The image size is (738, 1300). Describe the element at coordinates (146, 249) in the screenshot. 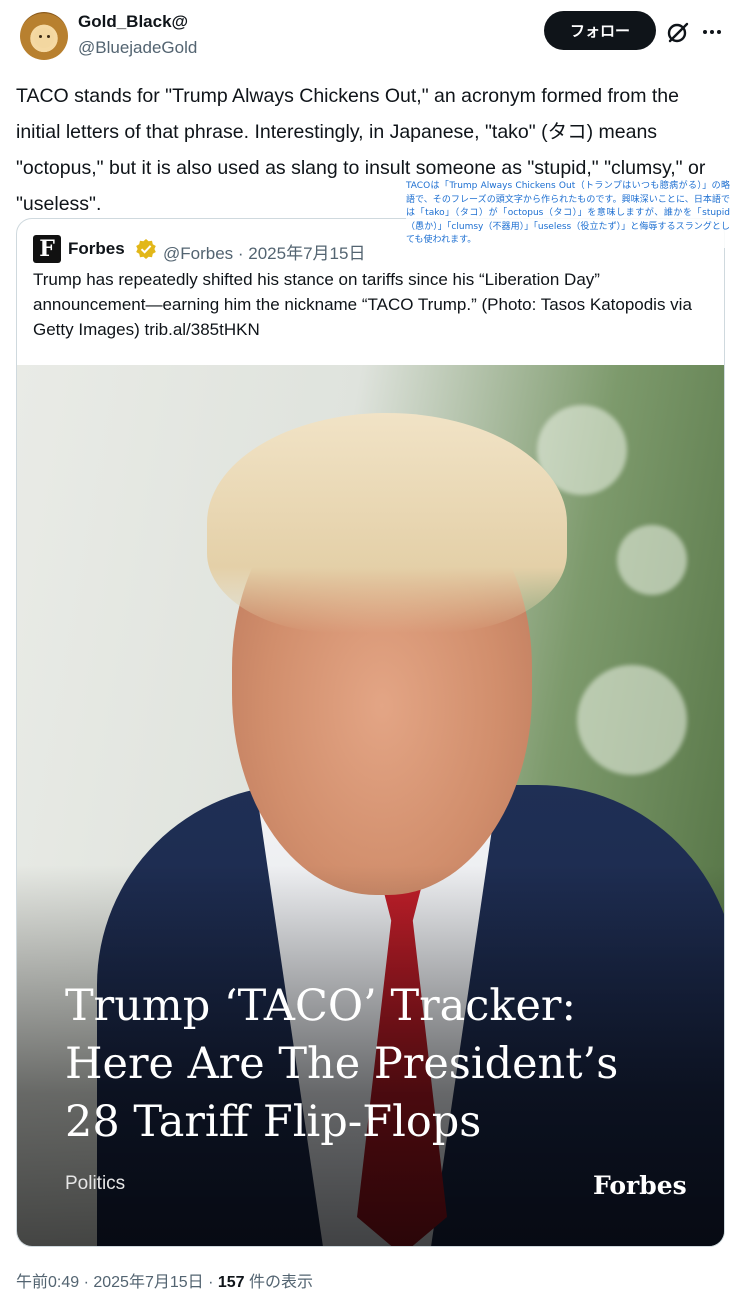

I see `verified-badge-icon` at that location.